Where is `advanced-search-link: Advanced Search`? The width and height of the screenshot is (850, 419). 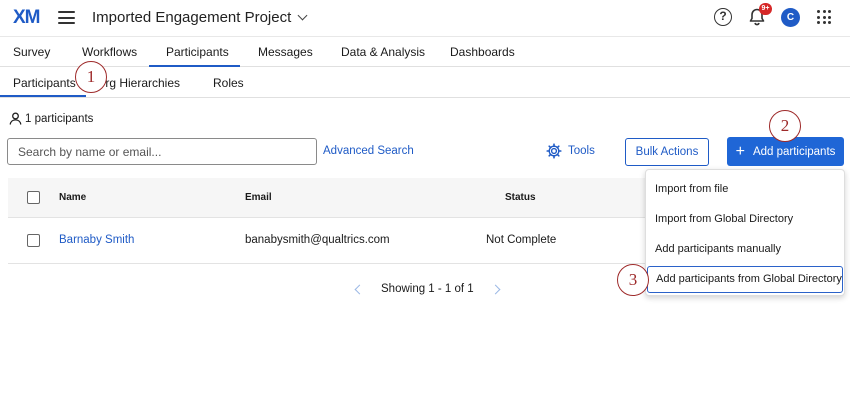
advanced-search-link: Advanced Search is located at coordinates (368, 151).